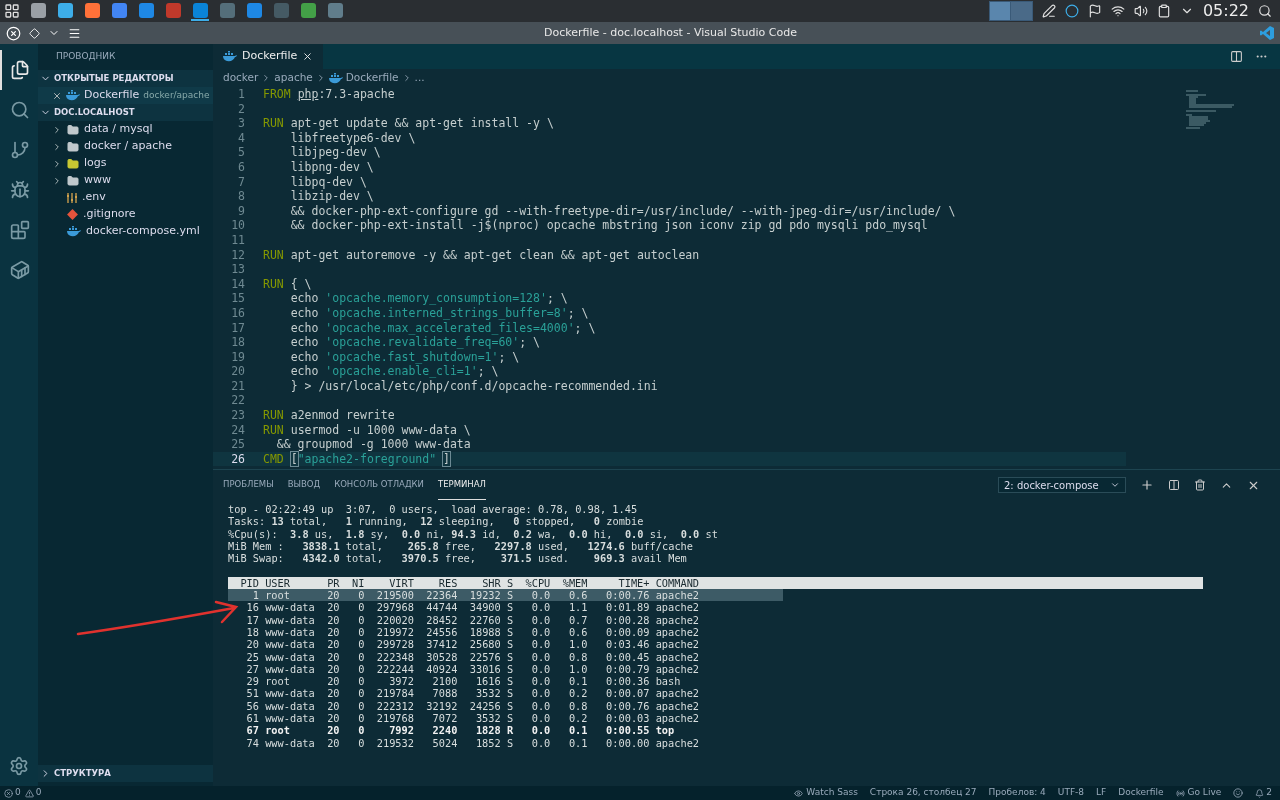  What do you see at coordinates (473, 644) in the screenshot?
I see `process-row-text: 20 www-data 20 0 299728 37412 25680 S 0.0 1.0 0:03.46 apache2` at bounding box center [473, 644].